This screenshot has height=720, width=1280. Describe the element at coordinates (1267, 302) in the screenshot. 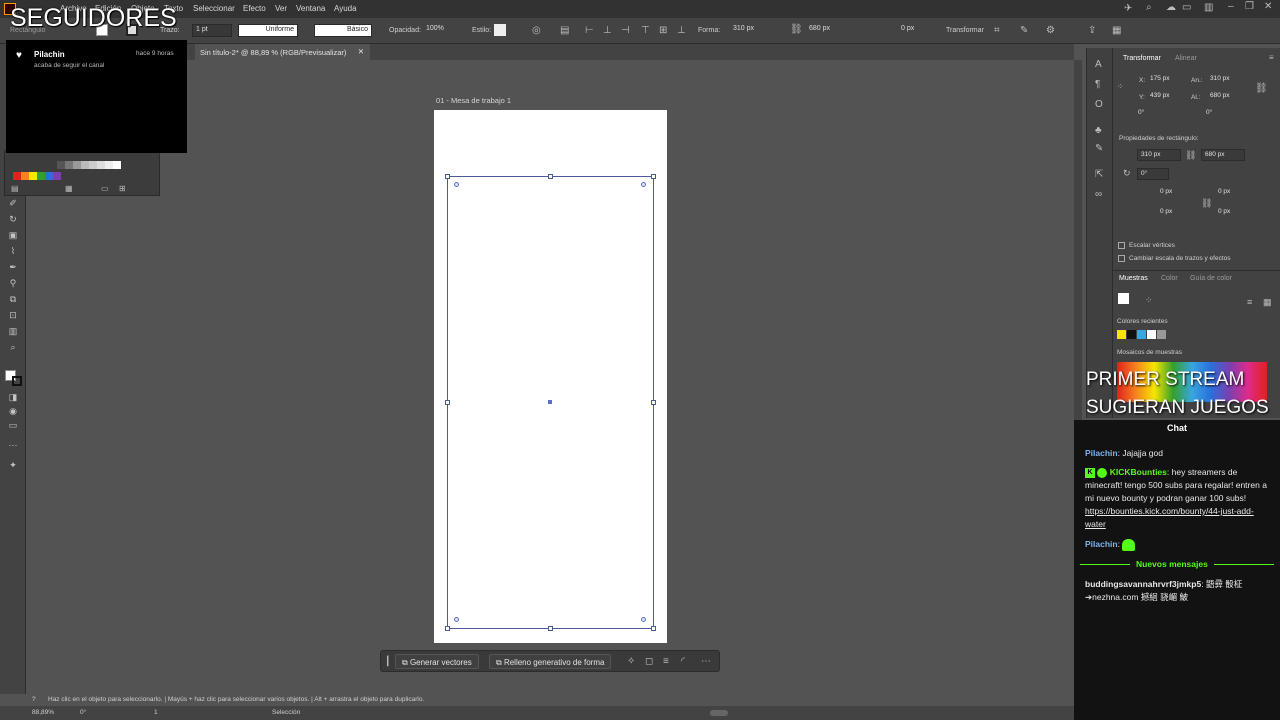

I see `grid-view-icon: ▦` at that location.